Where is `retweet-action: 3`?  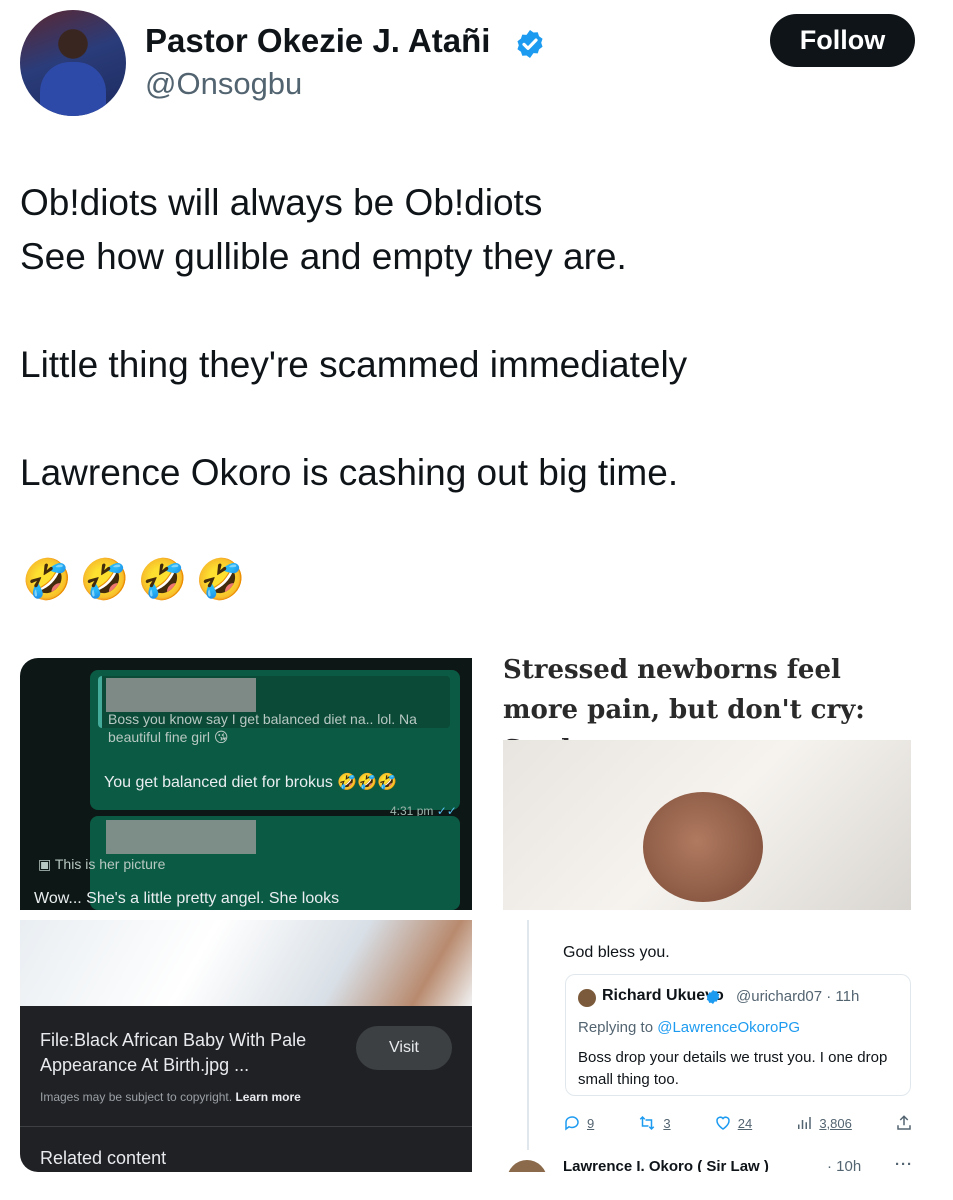
retweet-action: 3 is located at coordinates (654, 1123).